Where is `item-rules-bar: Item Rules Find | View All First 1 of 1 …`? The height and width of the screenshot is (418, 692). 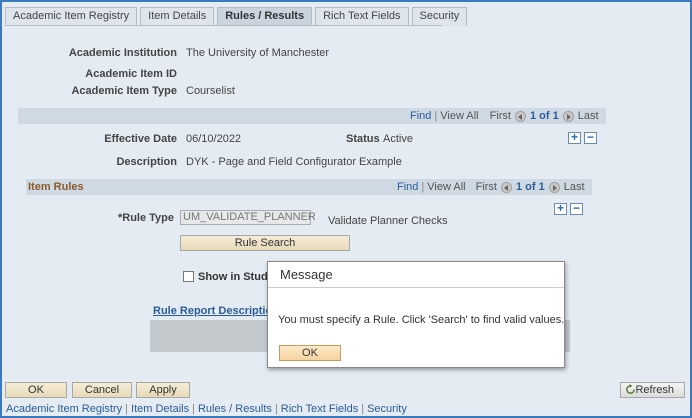
item-rules-bar: Item Rules Find | View All First 1 of 1 … is located at coordinates (309, 187).